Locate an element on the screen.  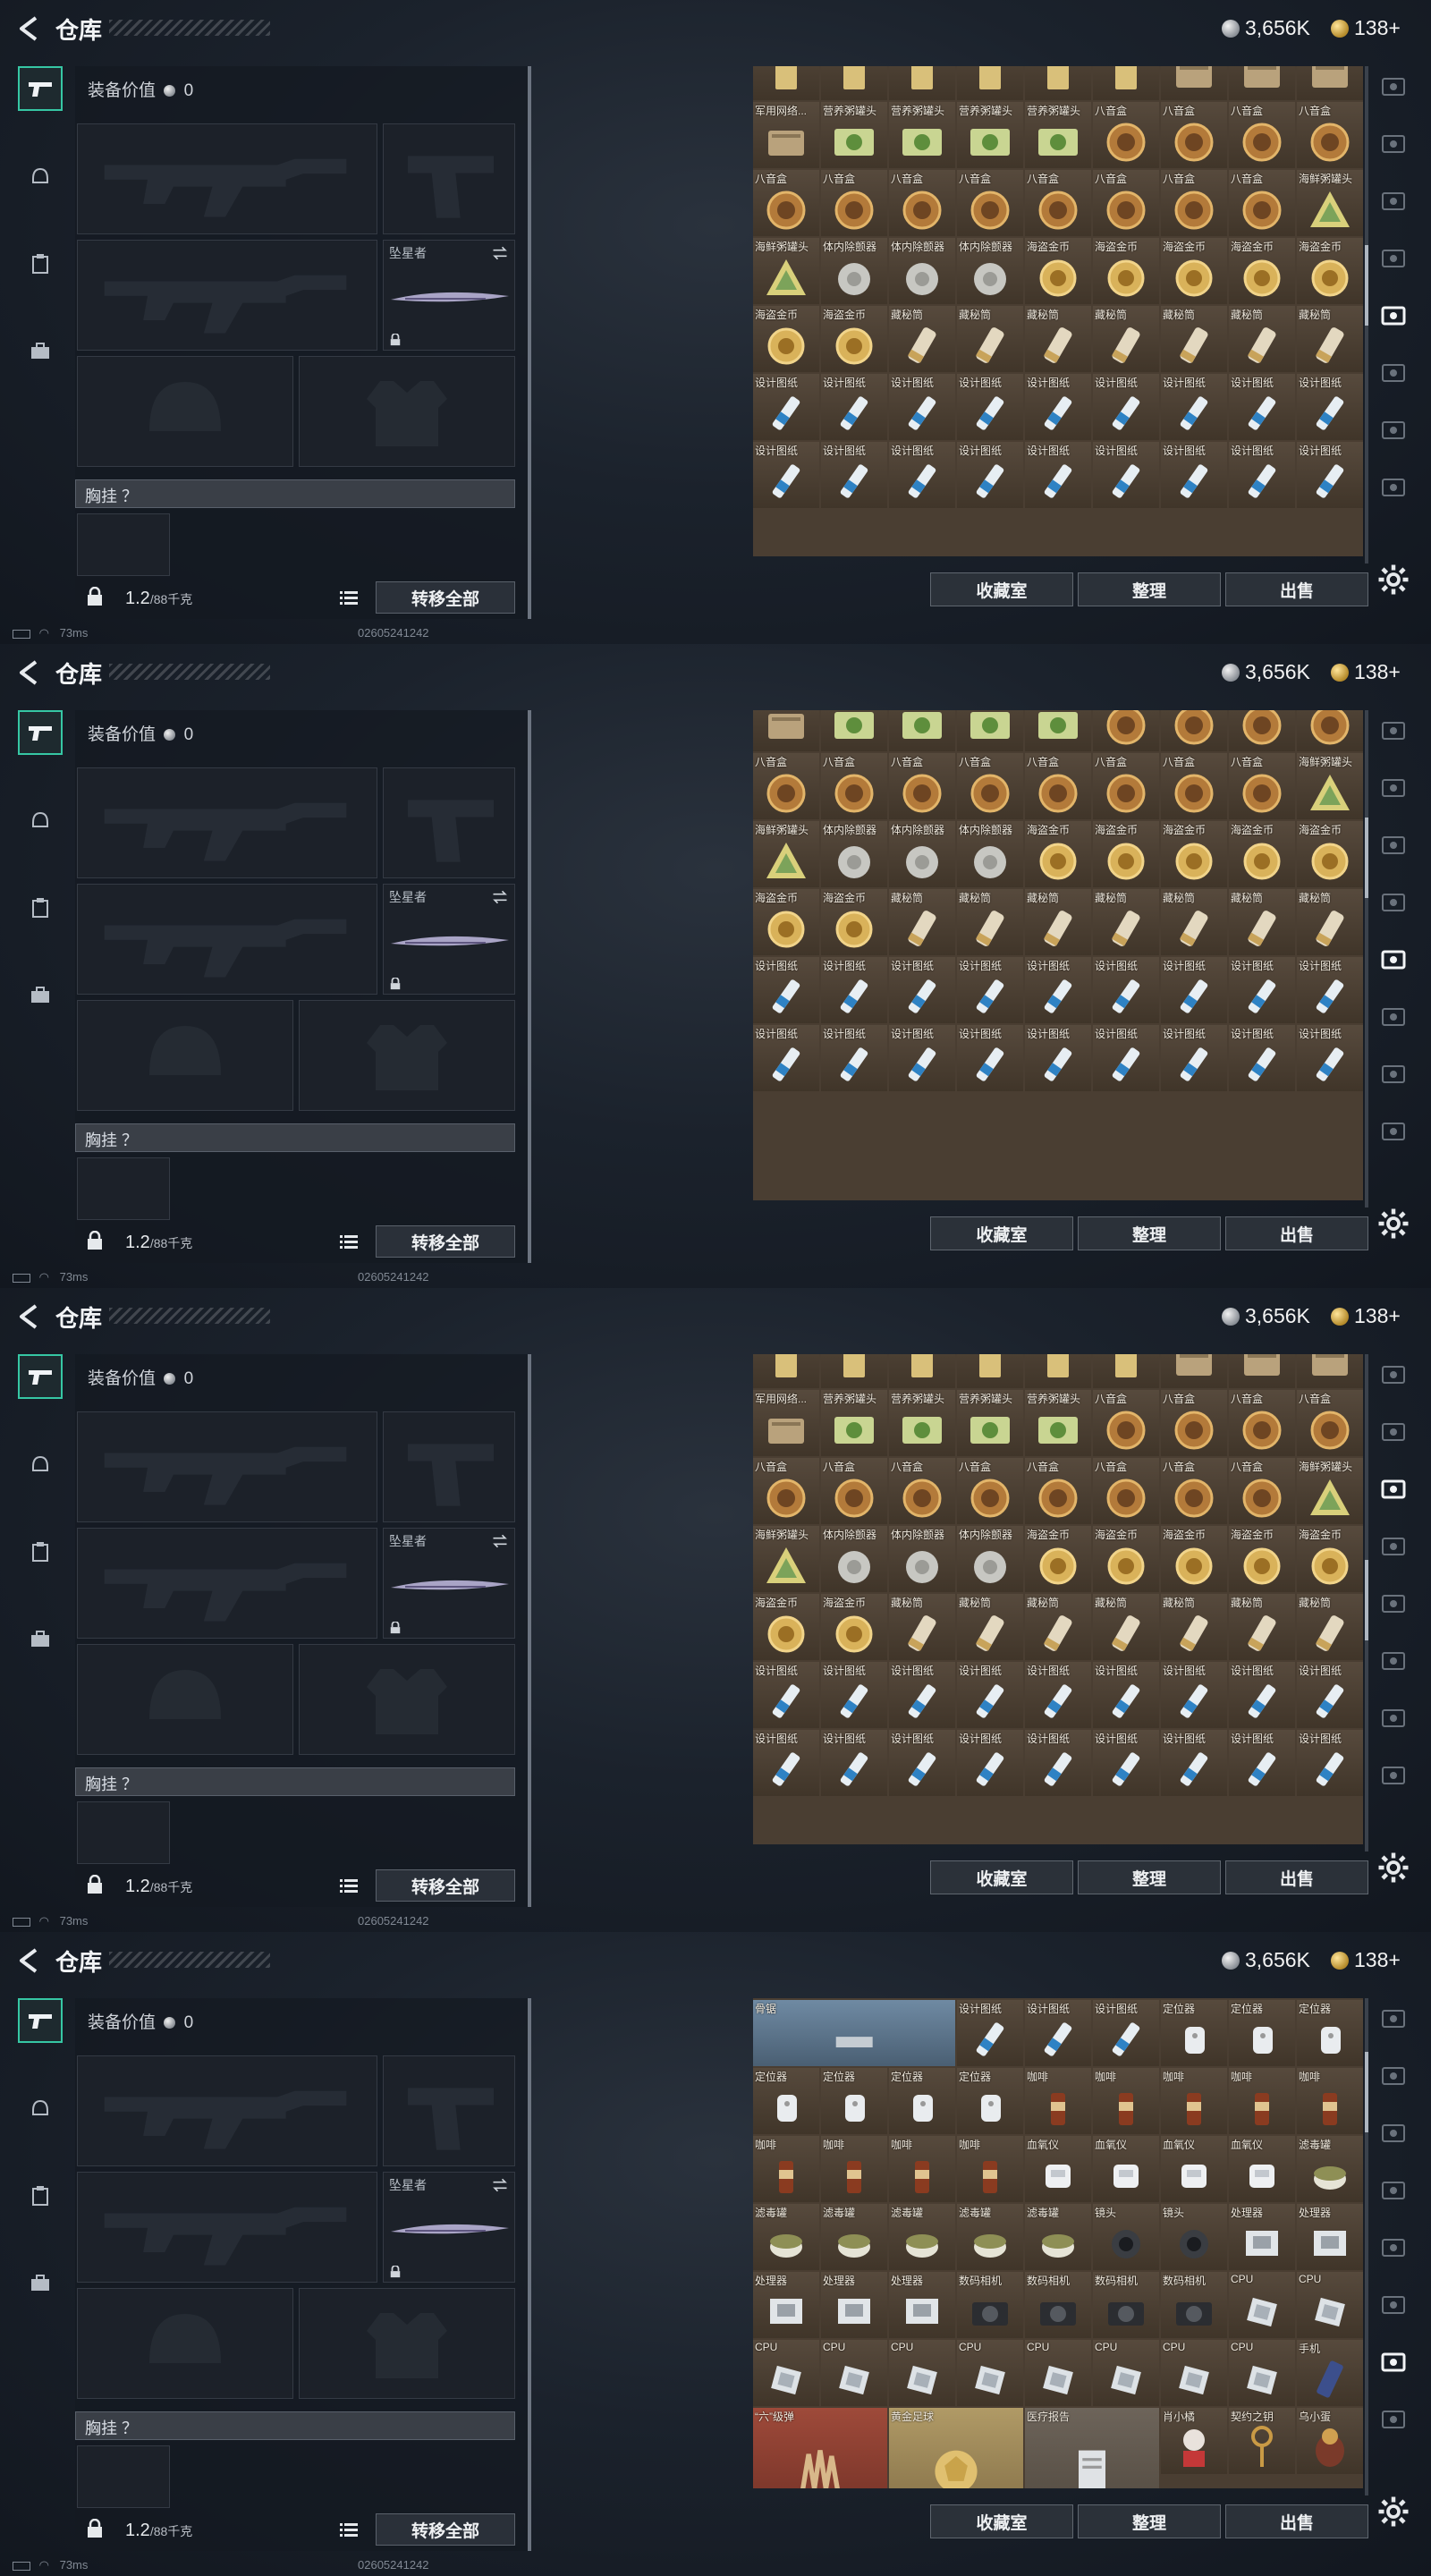
nav-briefcase-tab is located at coordinates (41, 2283).